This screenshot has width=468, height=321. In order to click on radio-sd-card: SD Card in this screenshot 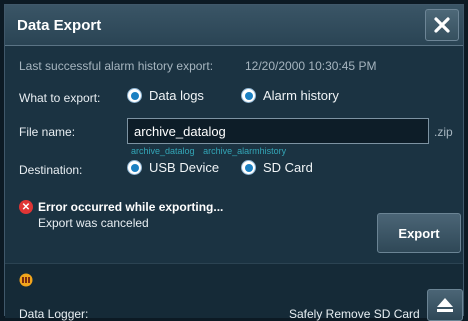, I will do `click(277, 167)`.